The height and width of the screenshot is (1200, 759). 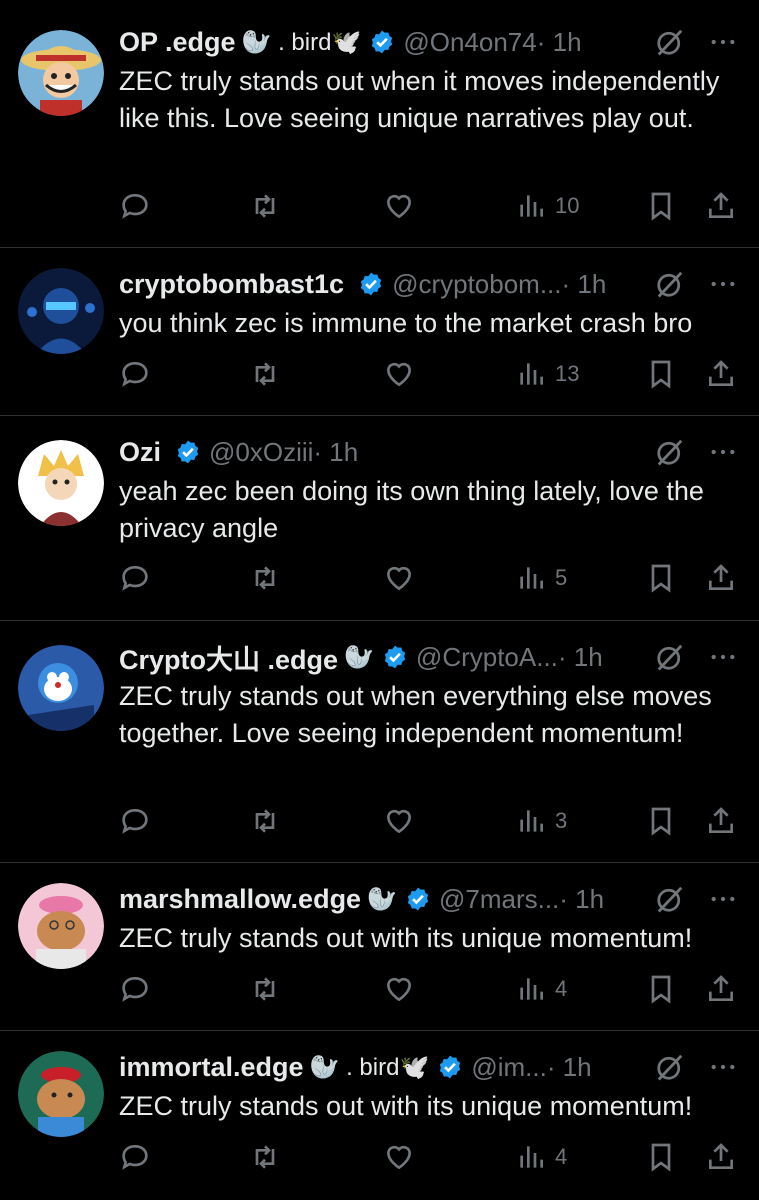 I want to click on views-button: 3, so click(x=541, y=821).